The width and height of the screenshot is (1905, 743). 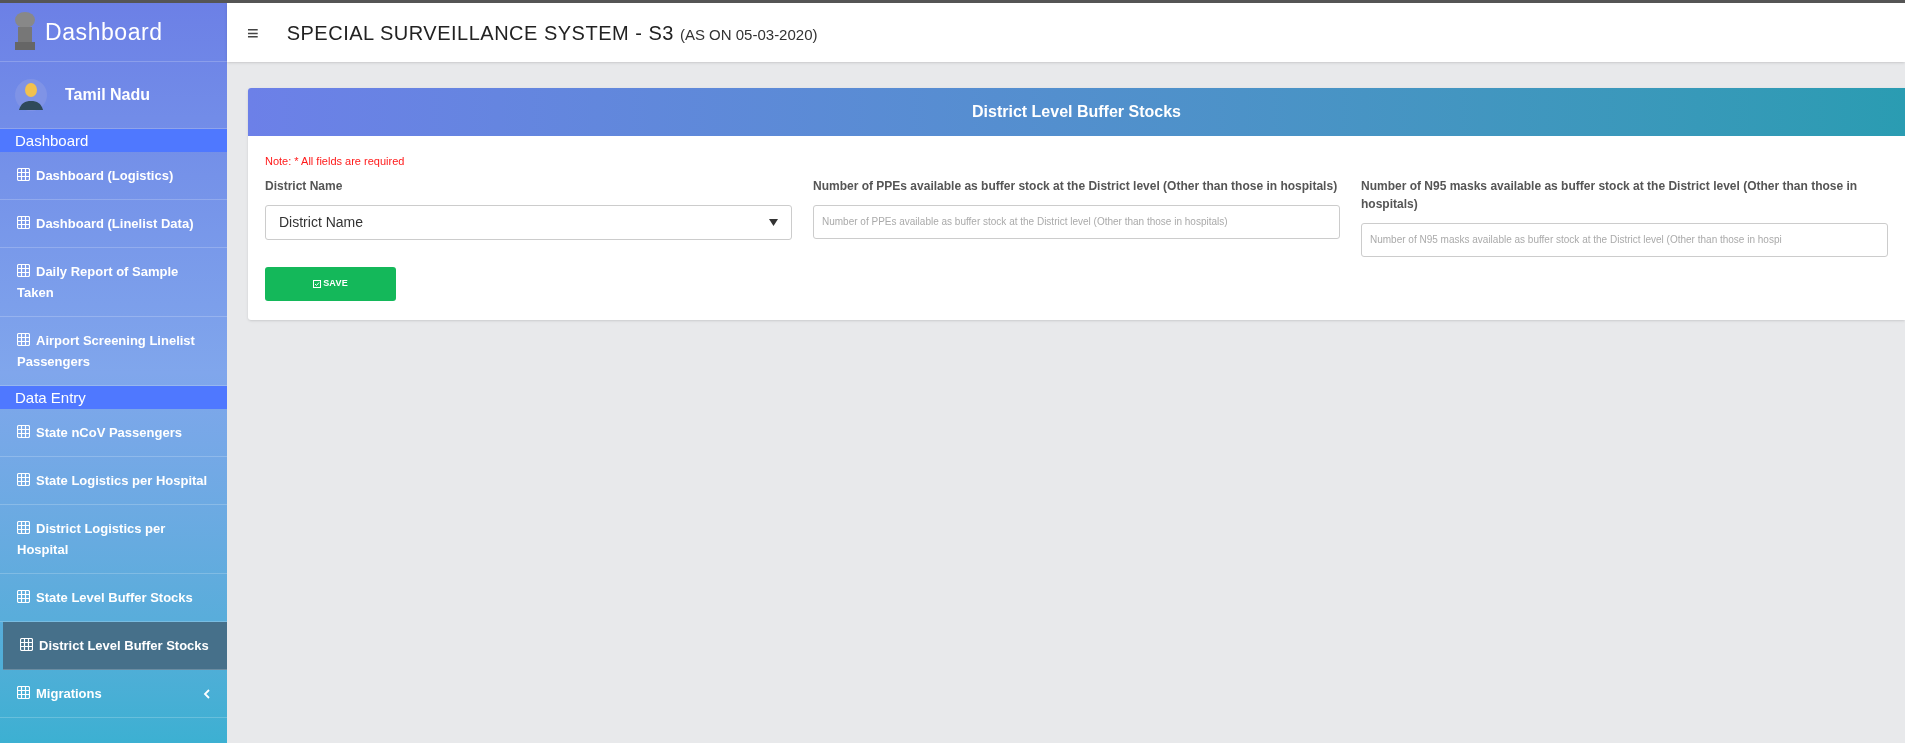 What do you see at coordinates (317, 283) in the screenshot?
I see `check-square-icon` at bounding box center [317, 283].